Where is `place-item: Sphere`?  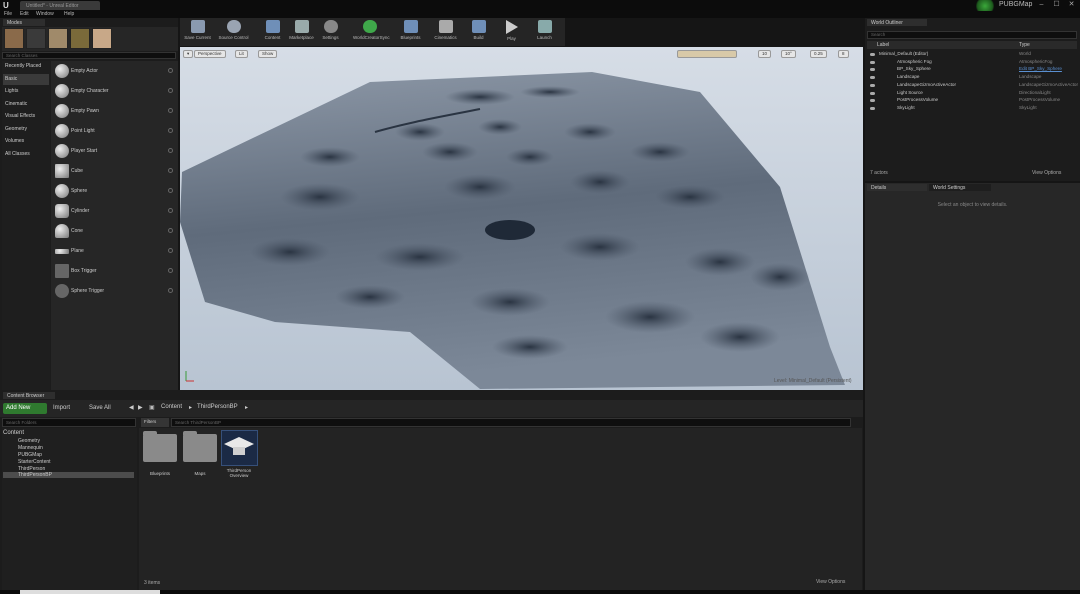 place-item: Sphere is located at coordinates (114, 191).